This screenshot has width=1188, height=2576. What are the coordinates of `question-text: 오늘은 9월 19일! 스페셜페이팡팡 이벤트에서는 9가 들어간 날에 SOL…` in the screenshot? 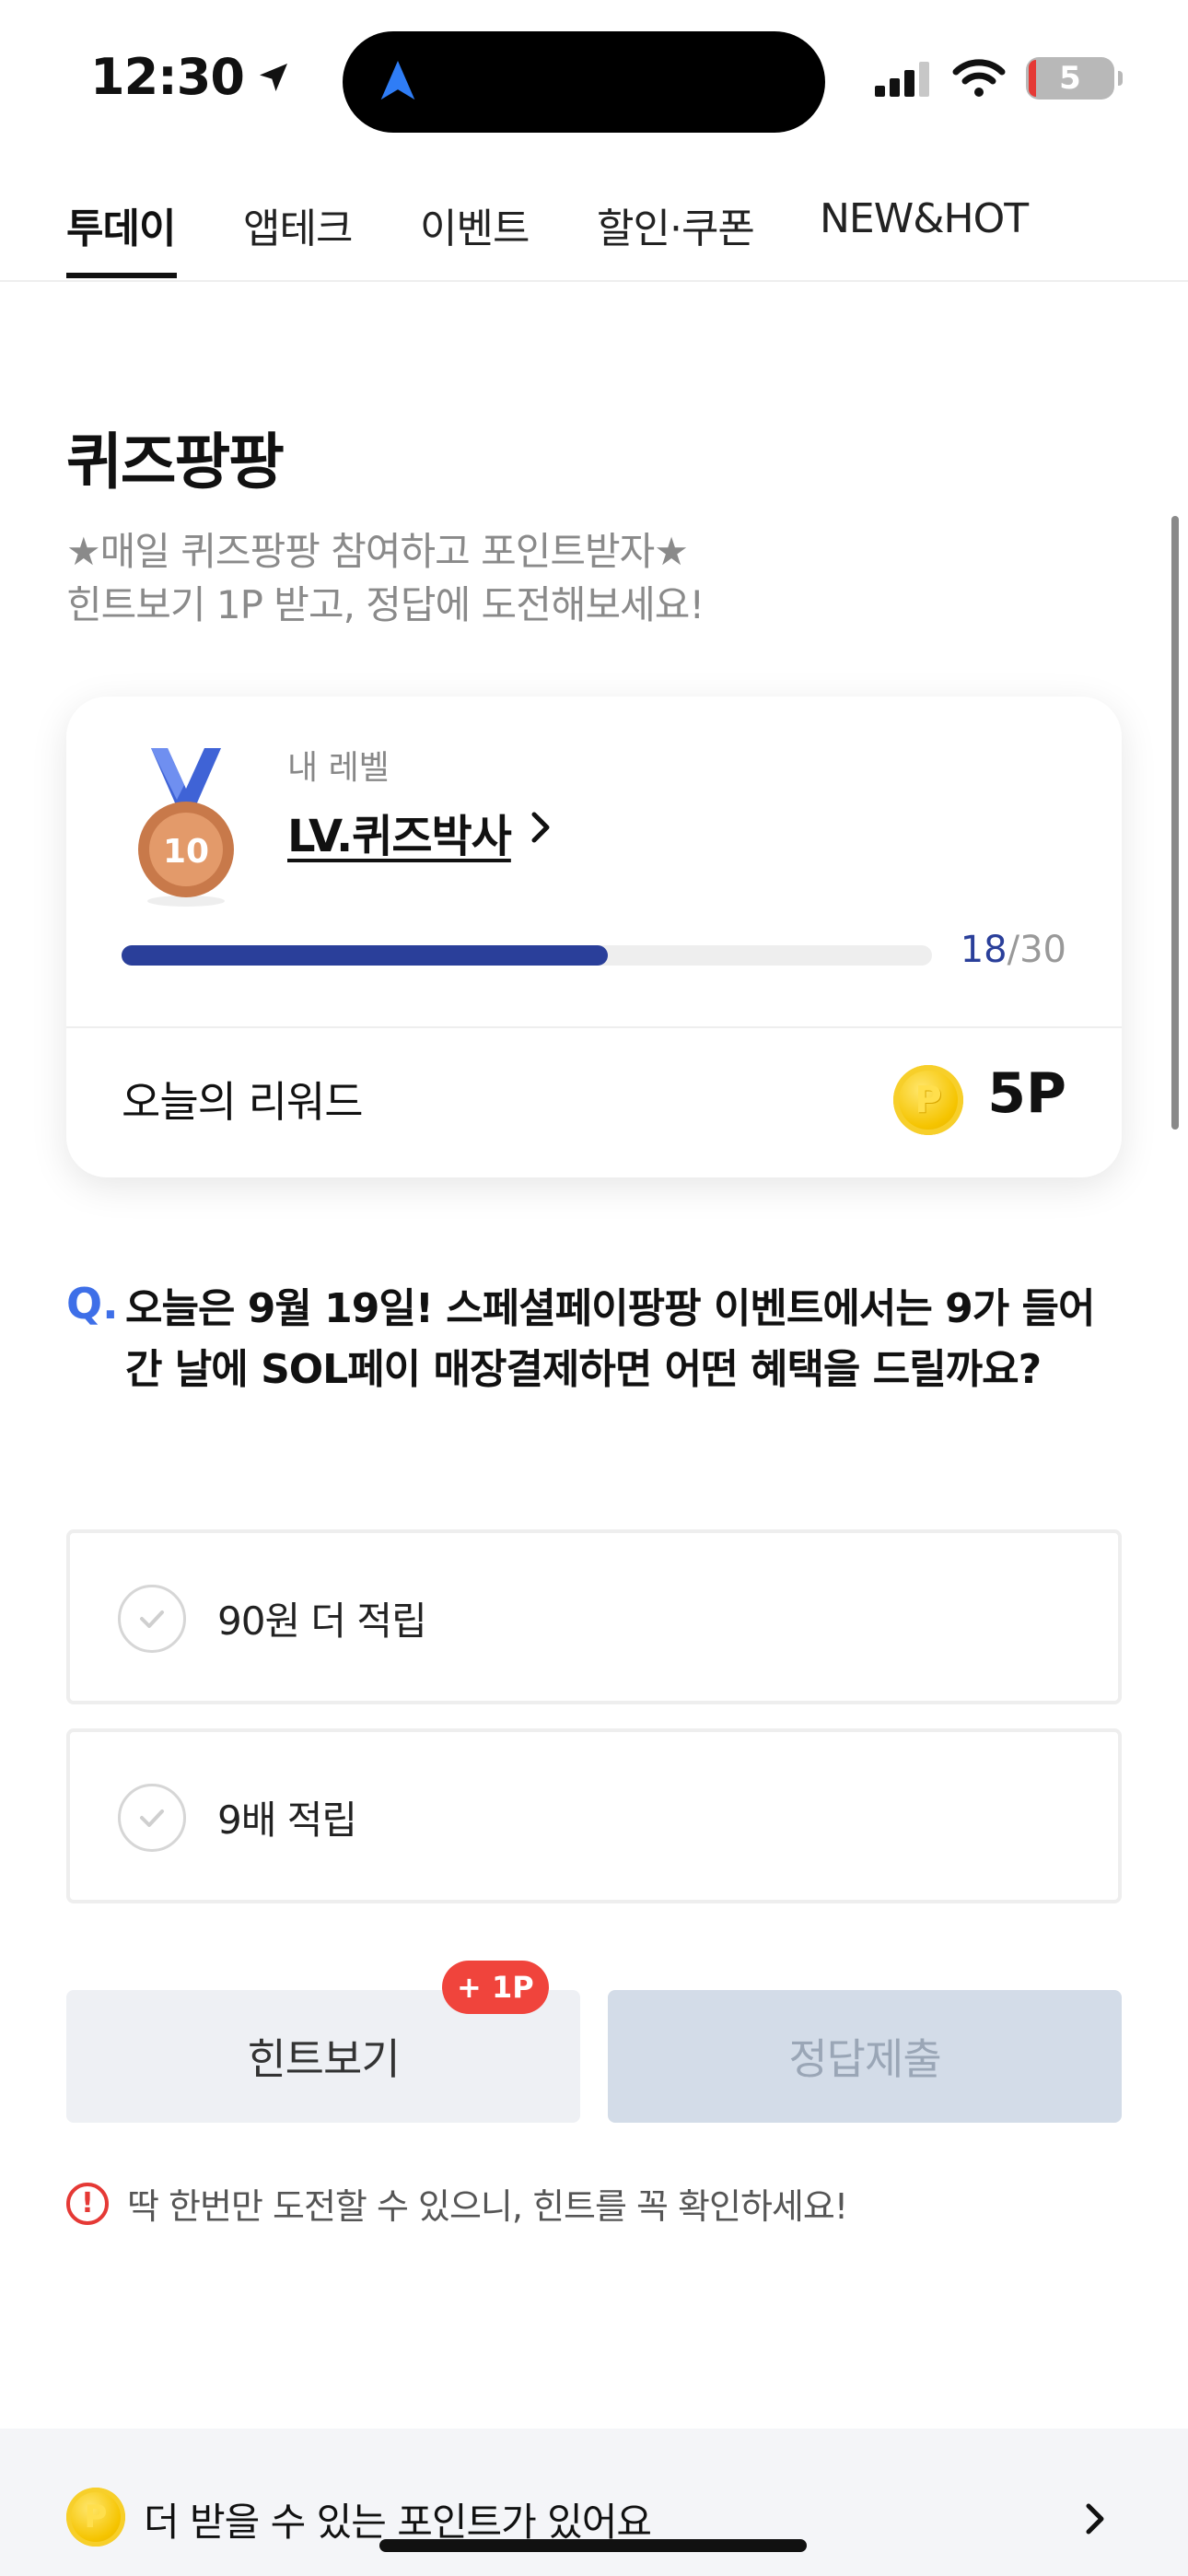 It's located at (610, 1339).